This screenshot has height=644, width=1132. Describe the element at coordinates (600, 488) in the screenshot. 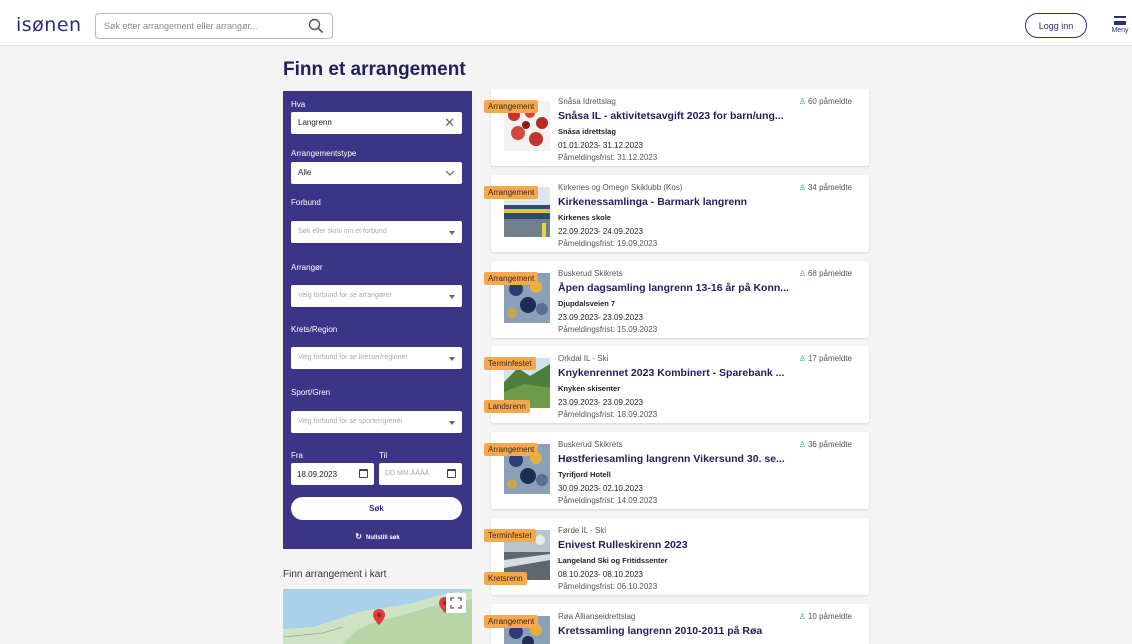

I see `event-dates: 30.09.2023- 02.10.2023` at that location.